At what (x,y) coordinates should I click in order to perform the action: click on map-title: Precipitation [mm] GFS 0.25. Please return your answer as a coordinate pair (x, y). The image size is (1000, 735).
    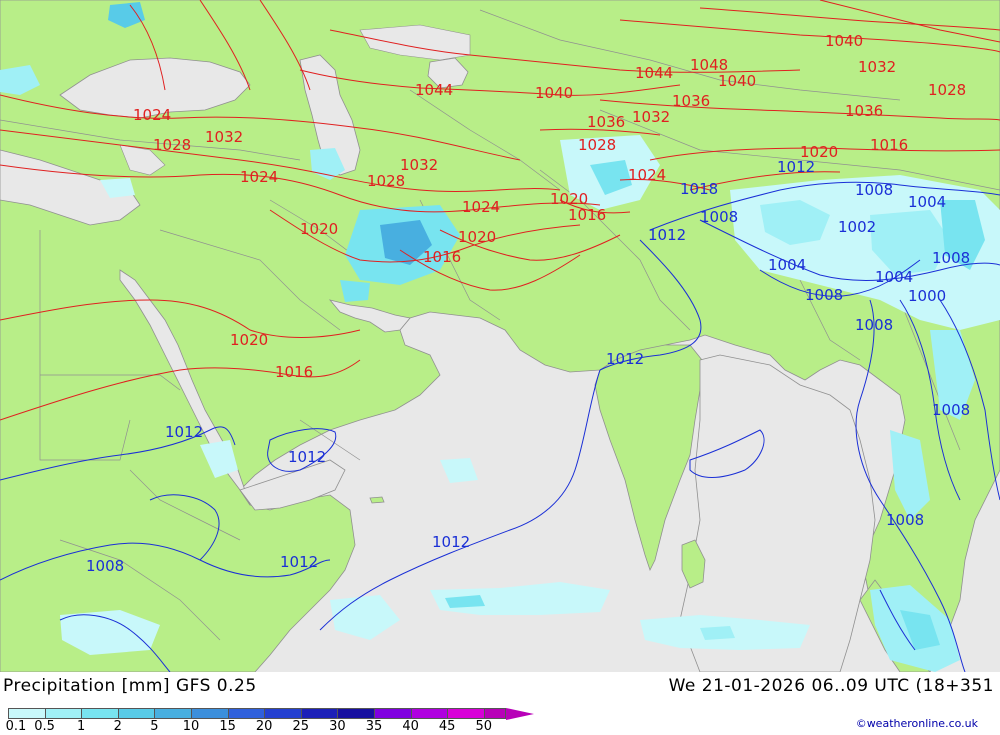
    Looking at the image, I should click on (130, 686).